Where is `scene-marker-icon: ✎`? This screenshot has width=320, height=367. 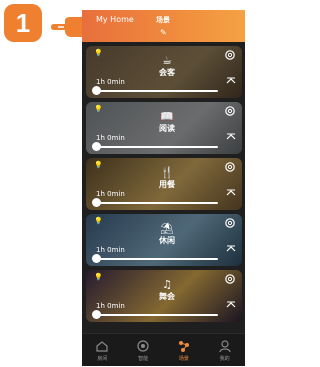 scene-marker-icon: ✎ is located at coordinates (163, 32).